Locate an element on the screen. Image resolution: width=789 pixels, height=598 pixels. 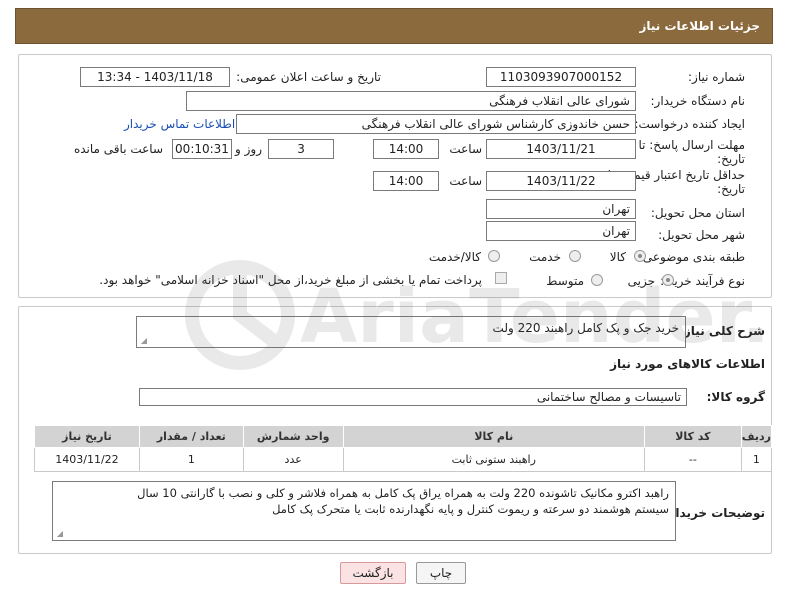
city-label: شهر محل تحویل: is located at coordinates (701, 235).